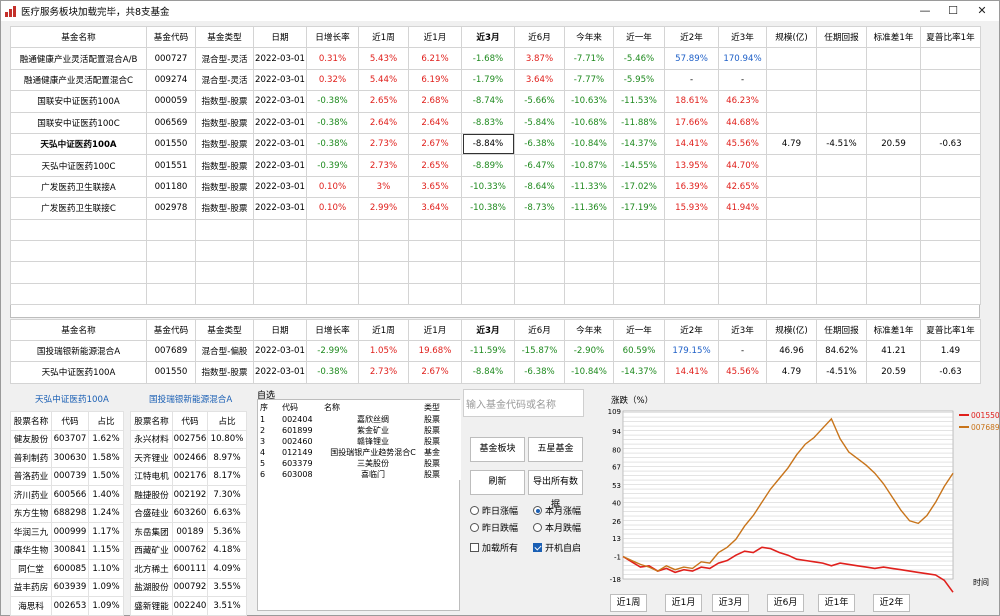  I want to click on holding-row: 天齐锂业 002466 8.97%, so click(188, 458).